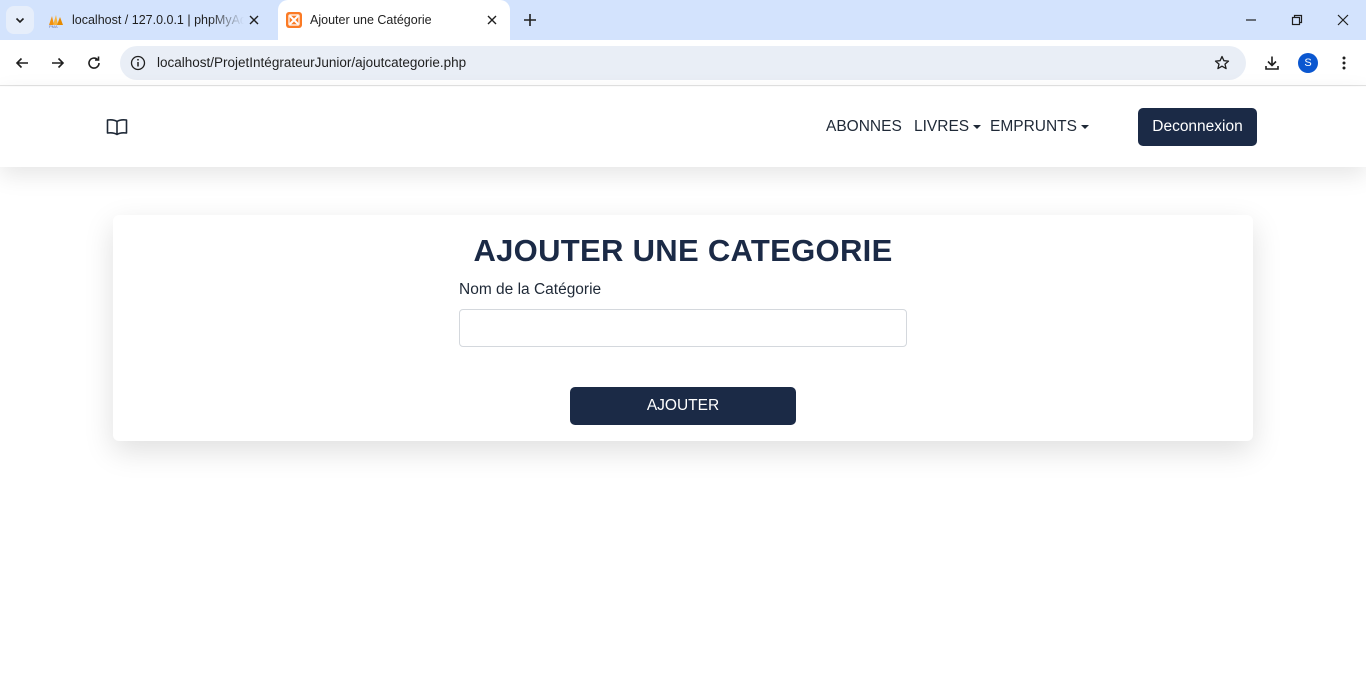 This screenshot has width=1366, height=691. Describe the element at coordinates (530, 289) in the screenshot. I see `category-name-label: Nom de la Catégorie` at that location.